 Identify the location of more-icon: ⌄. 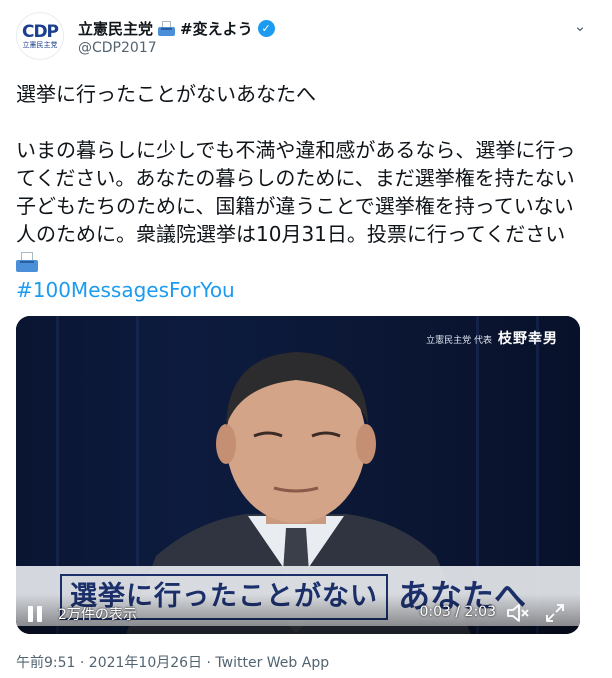
(580, 26).